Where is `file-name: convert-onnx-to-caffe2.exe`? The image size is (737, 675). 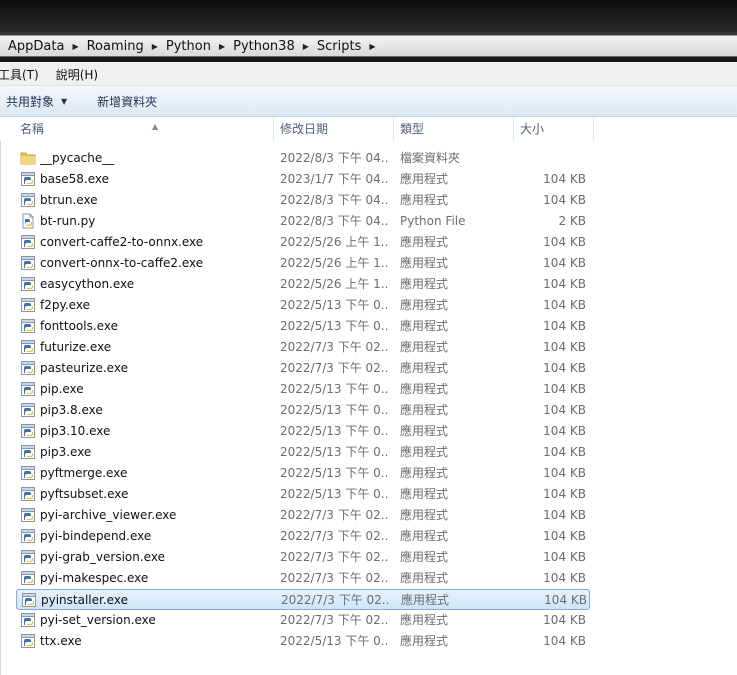 file-name: convert-onnx-to-caffe2.exe is located at coordinates (122, 263).